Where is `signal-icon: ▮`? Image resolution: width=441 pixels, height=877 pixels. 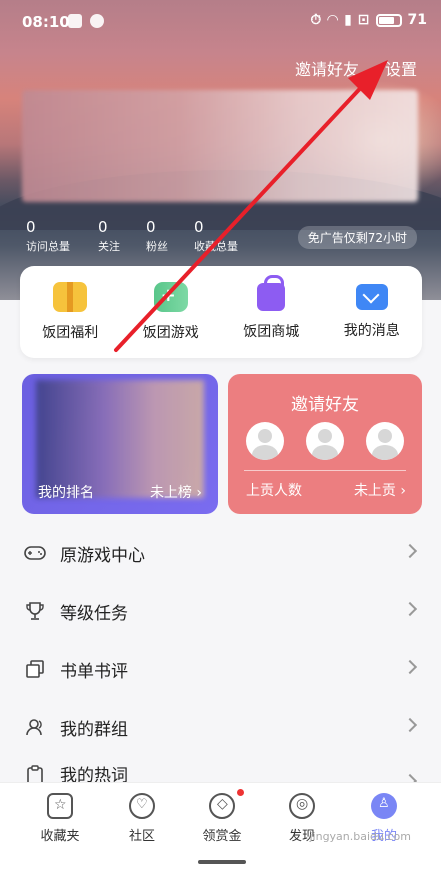 signal-icon: ▮ is located at coordinates (348, 20).